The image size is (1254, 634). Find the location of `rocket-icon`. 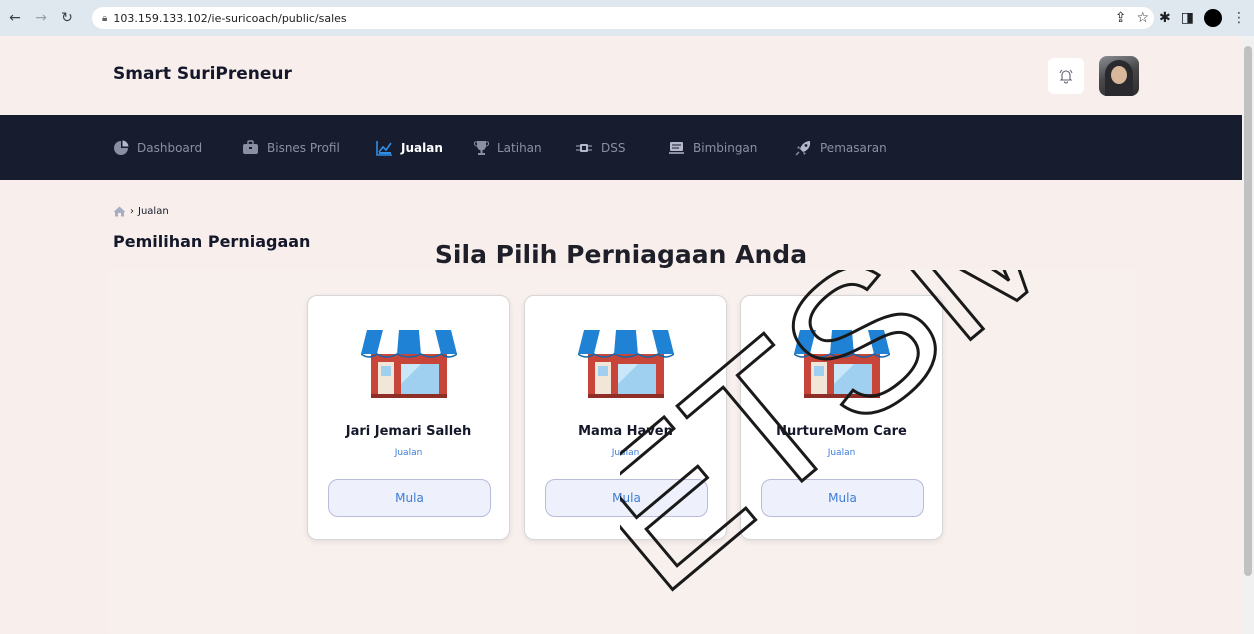

rocket-icon is located at coordinates (803, 147).